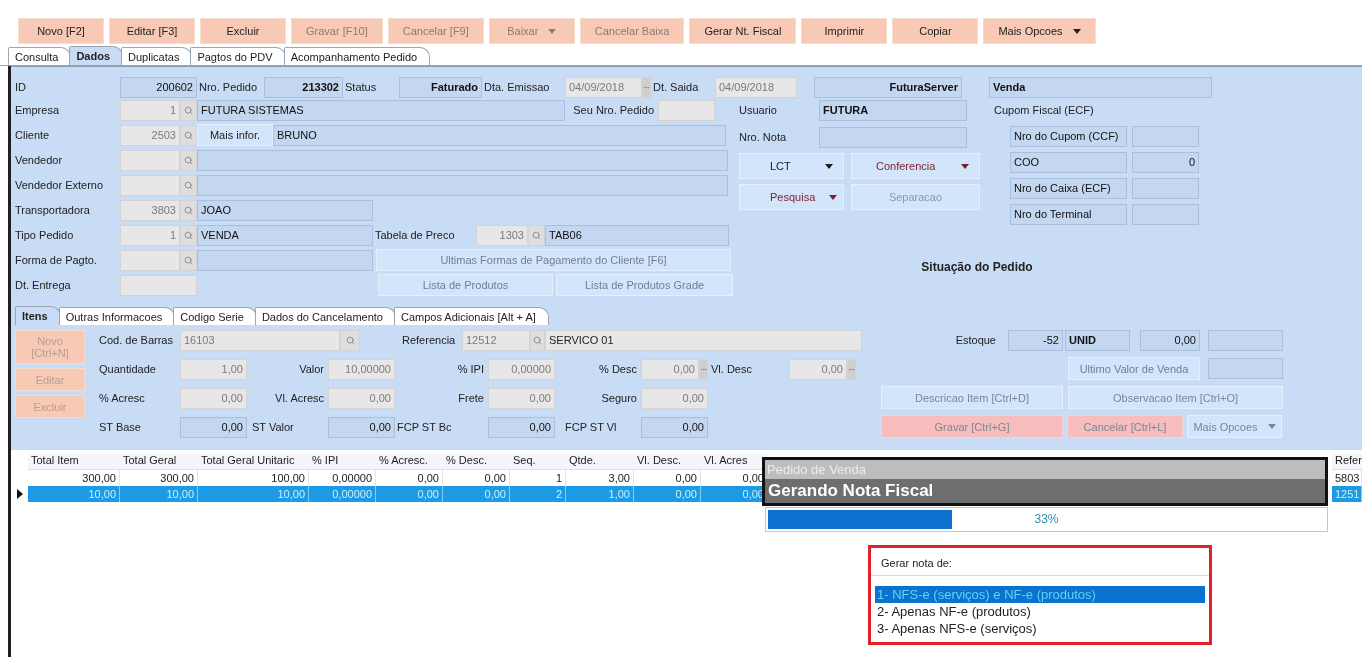 The image size is (1362, 657). Describe the element at coordinates (40, 56) in the screenshot. I see `tab: Consulta` at that location.